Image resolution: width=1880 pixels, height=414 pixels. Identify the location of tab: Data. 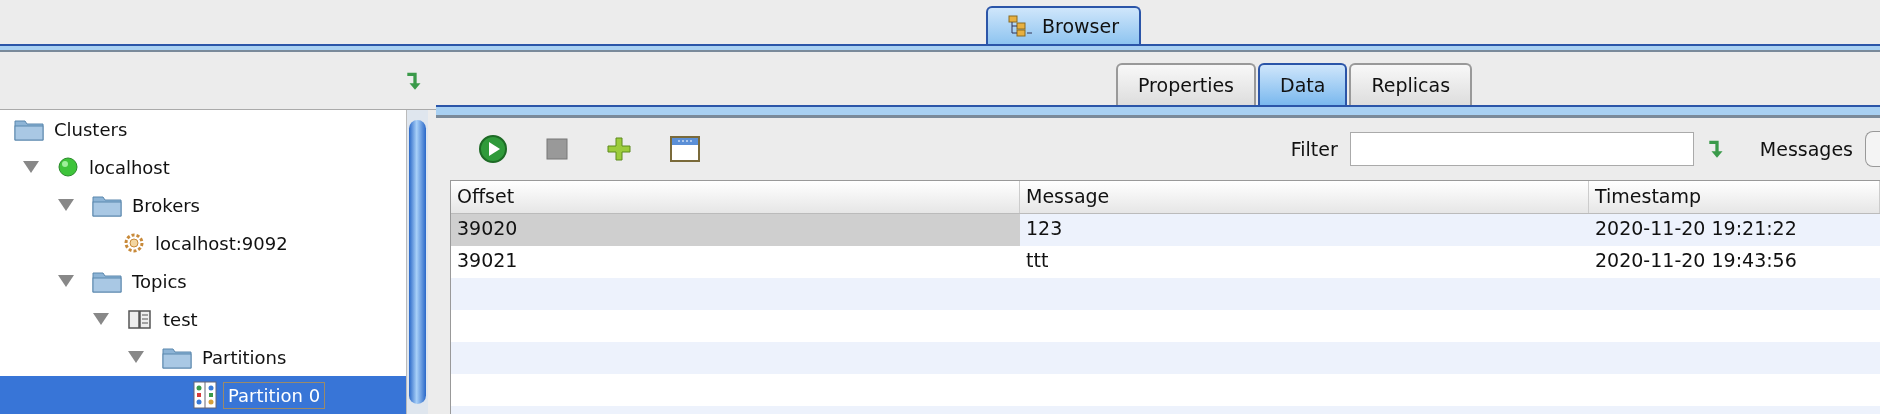
(1303, 84).